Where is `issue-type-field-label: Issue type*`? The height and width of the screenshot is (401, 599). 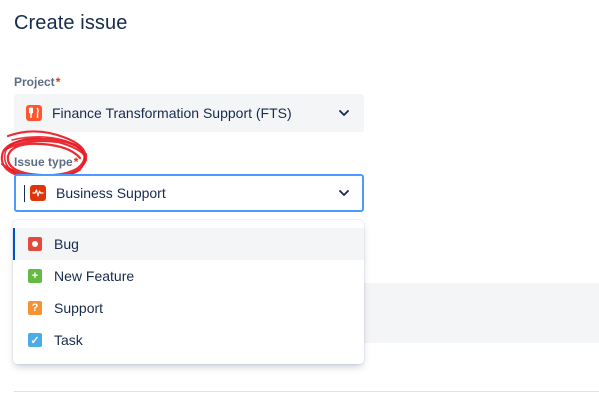
issue-type-field-label: Issue type* is located at coordinates (46, 162).